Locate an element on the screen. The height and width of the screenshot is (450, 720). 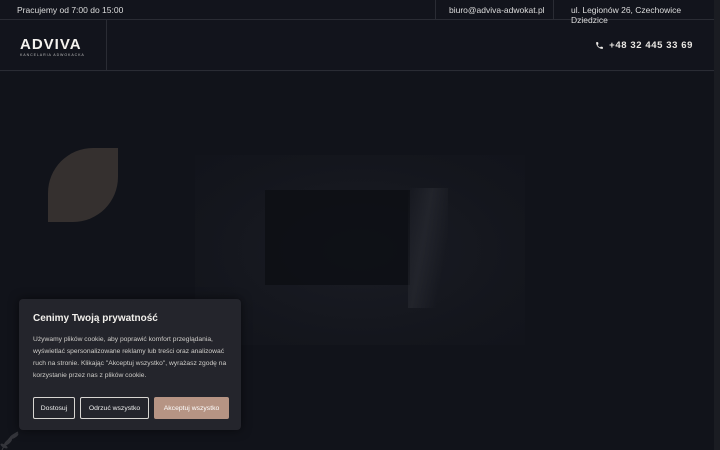
hero-image-detail is located at coordinates (337, 237).